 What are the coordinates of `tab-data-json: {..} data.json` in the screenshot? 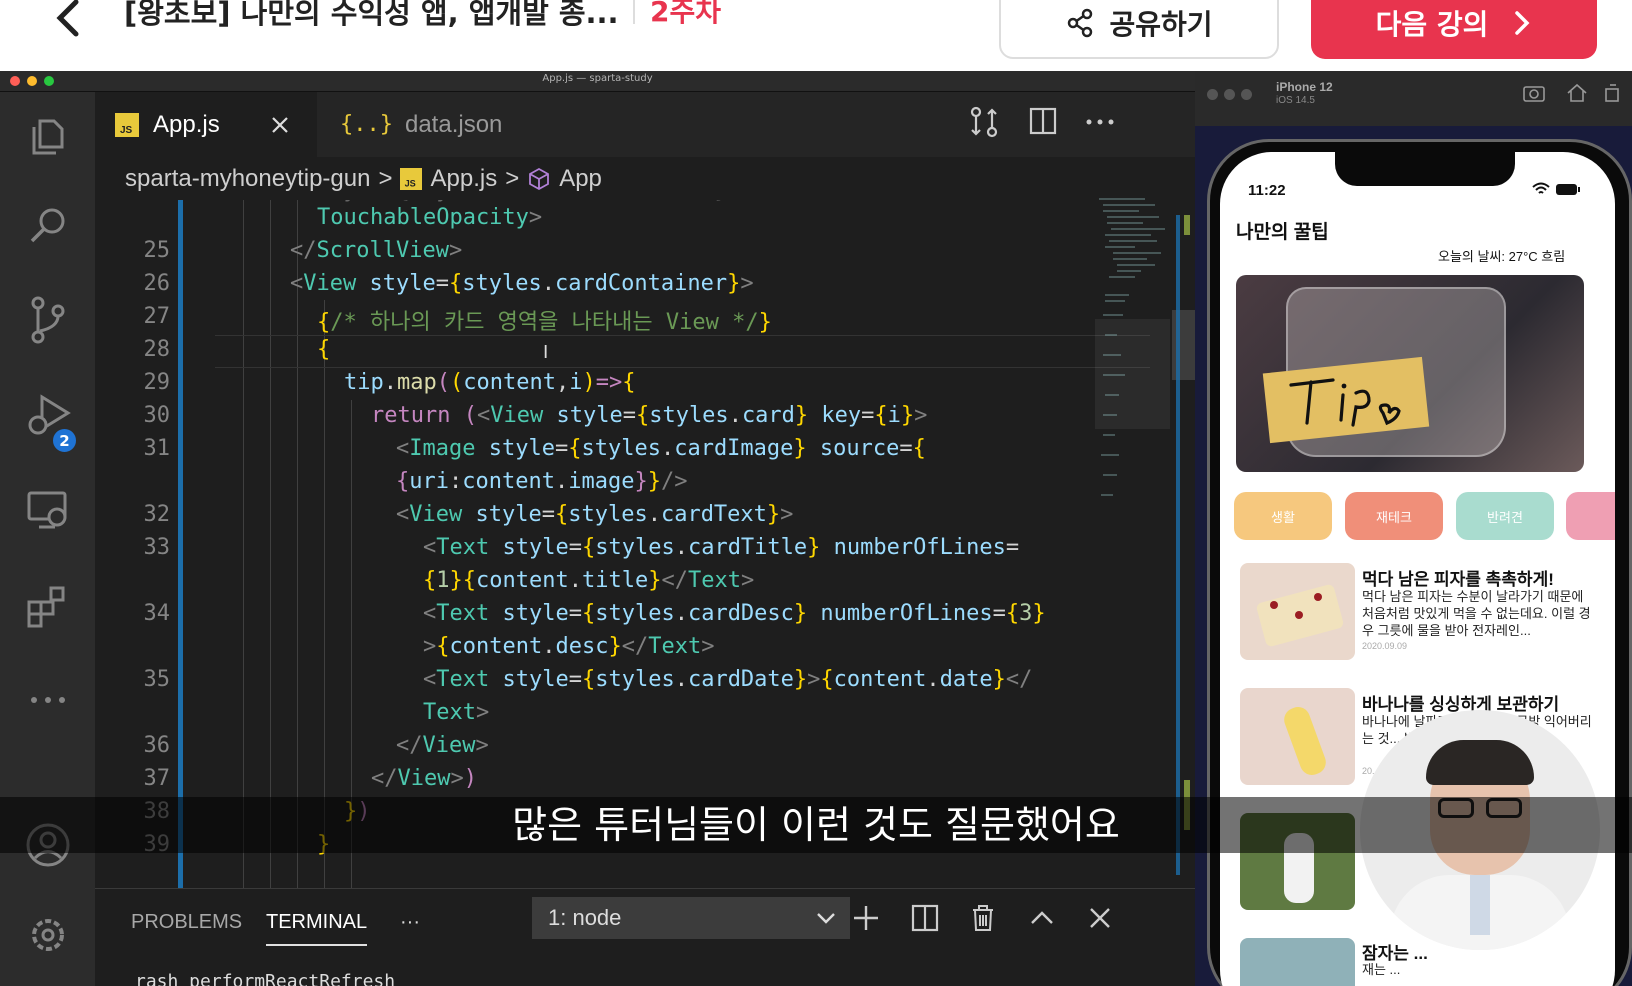 It's located at (435, 124).